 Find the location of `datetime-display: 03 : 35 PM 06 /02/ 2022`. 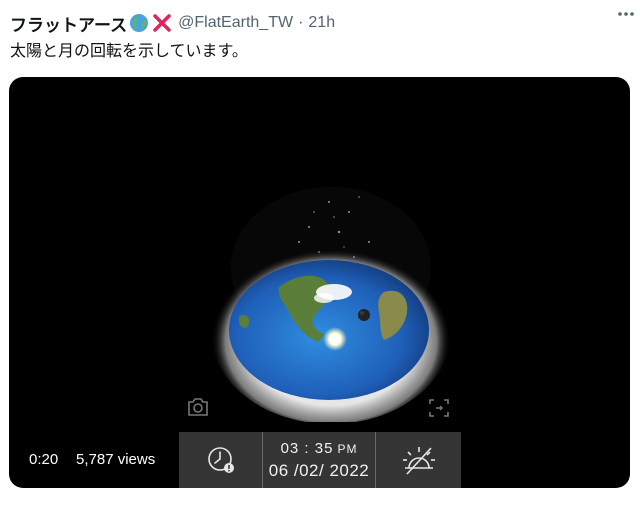

datetime-display: 03 : 35 PM 06 /02/ 2022 is located at coordinates (319, 460).